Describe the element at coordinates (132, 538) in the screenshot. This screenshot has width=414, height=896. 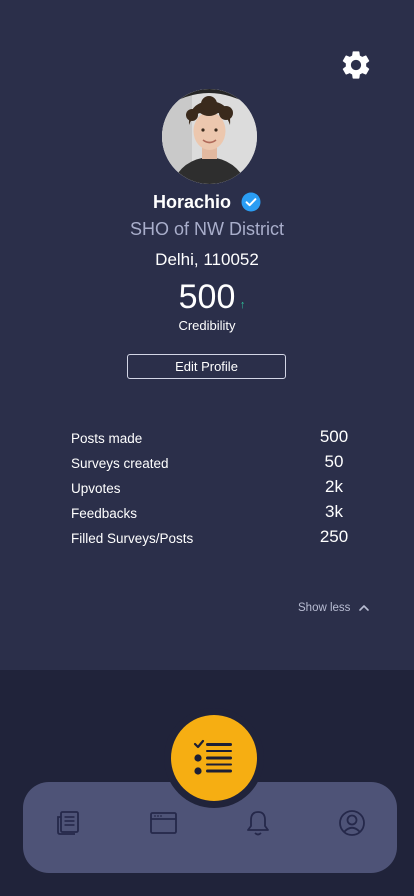
I see `stat-label: Filled Surveys/Posts` at that location.